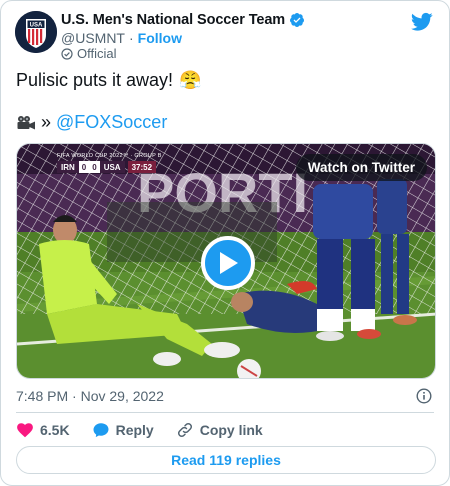  What do you see at coordinates (226, 460) in the screenshot?
I see `read-replies-button: Read 119 replies` at bounding box center [226, 460].